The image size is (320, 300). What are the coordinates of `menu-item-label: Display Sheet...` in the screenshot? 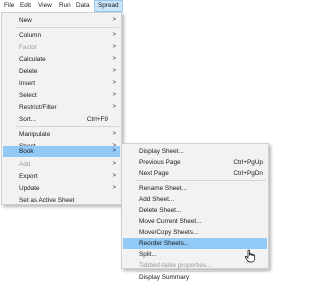 It's located at (161, 151).